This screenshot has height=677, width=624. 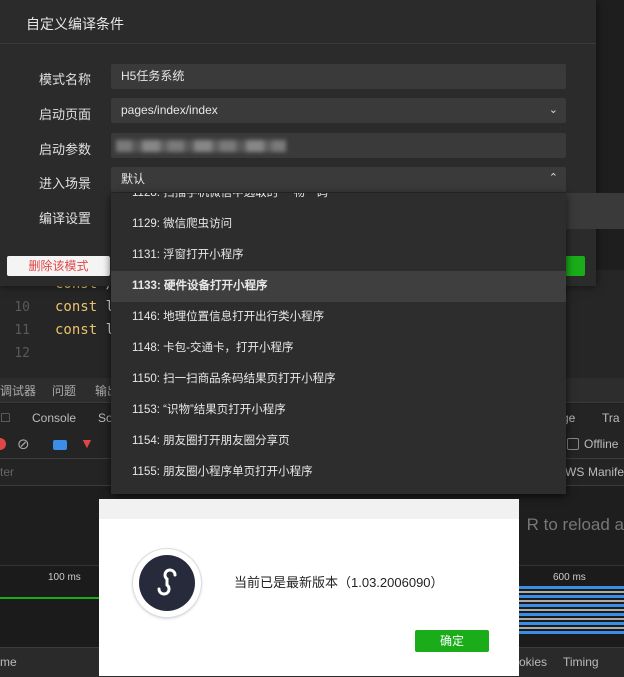 What do you see at coordinates (338, 201) in the screenshot?
I see `scene-option: 1128: 扫描手机微信中选取的“一物一码”` at bounding box center [338, 201].